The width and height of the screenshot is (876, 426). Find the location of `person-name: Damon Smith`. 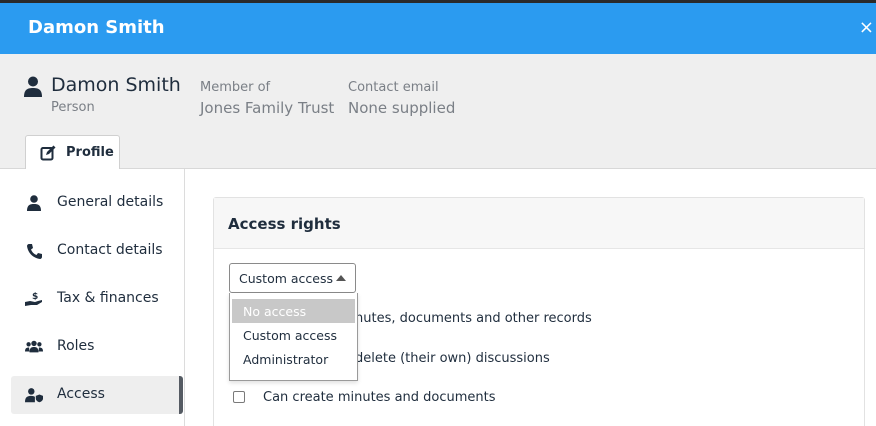

person-name: Damon Smith is located at coordinates (116, 85).